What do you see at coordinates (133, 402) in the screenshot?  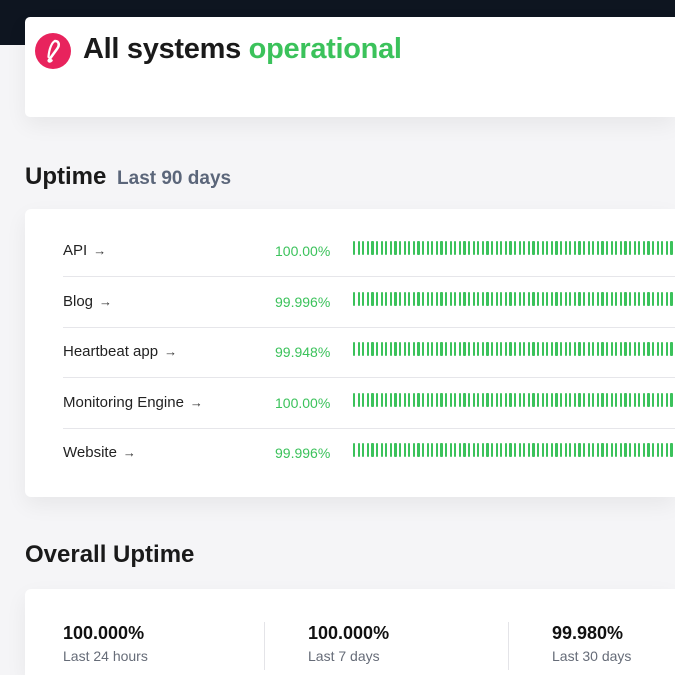 I see `service-link: Monitoring Engine →` at bounding box center [133, 402].